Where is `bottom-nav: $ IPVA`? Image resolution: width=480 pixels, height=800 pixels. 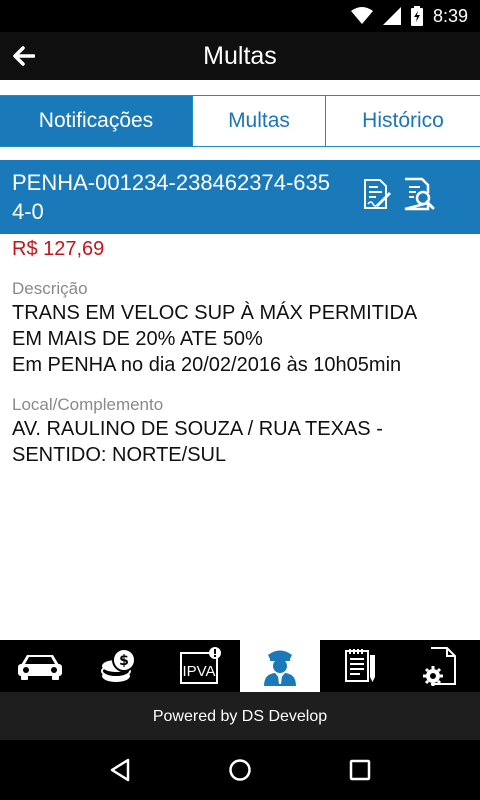 bottom-nav: $ IPVA is located at coordinates (240, 666).